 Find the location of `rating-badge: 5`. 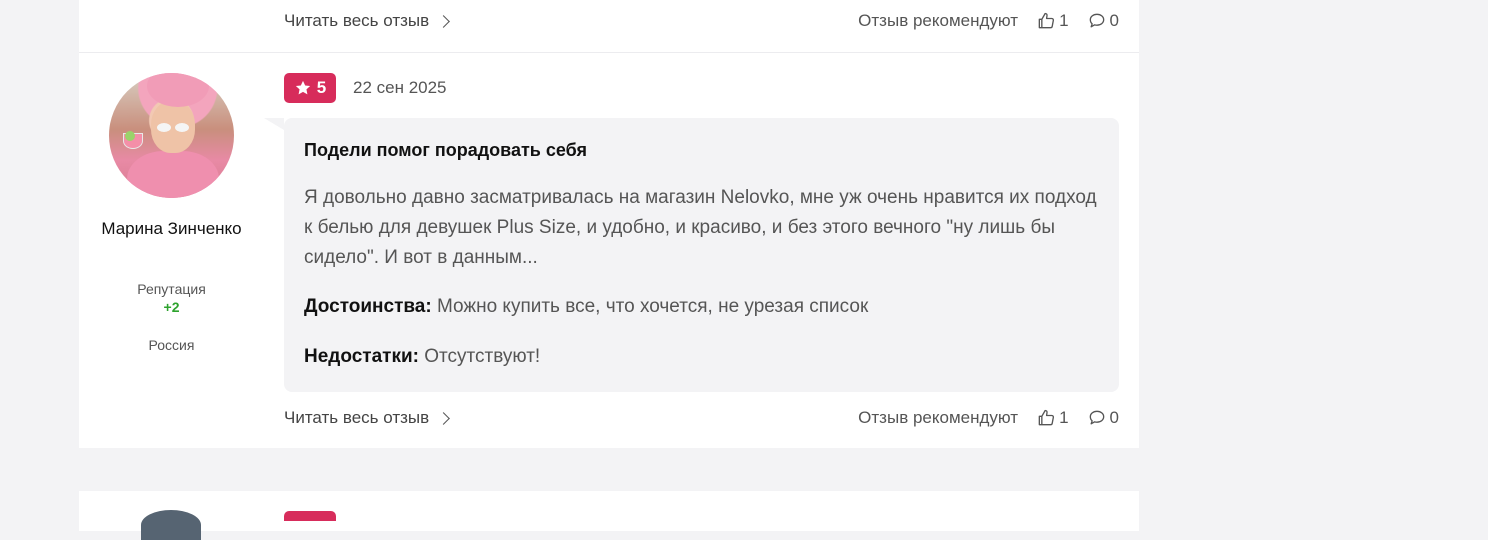

rating-badge: 5 is located at coordinates (310, 88).